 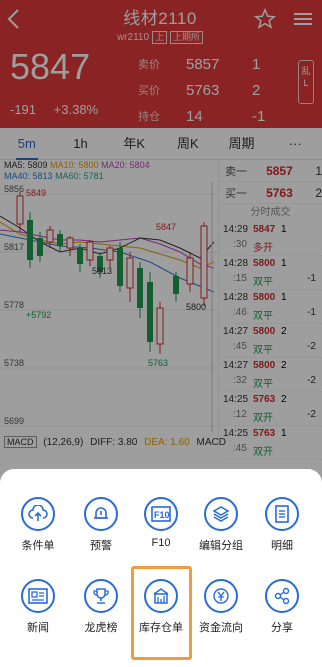 What do you see at coordinates (101, 514) in the screenshot?
I see `bell-icon` at bounding box center [101, 514].